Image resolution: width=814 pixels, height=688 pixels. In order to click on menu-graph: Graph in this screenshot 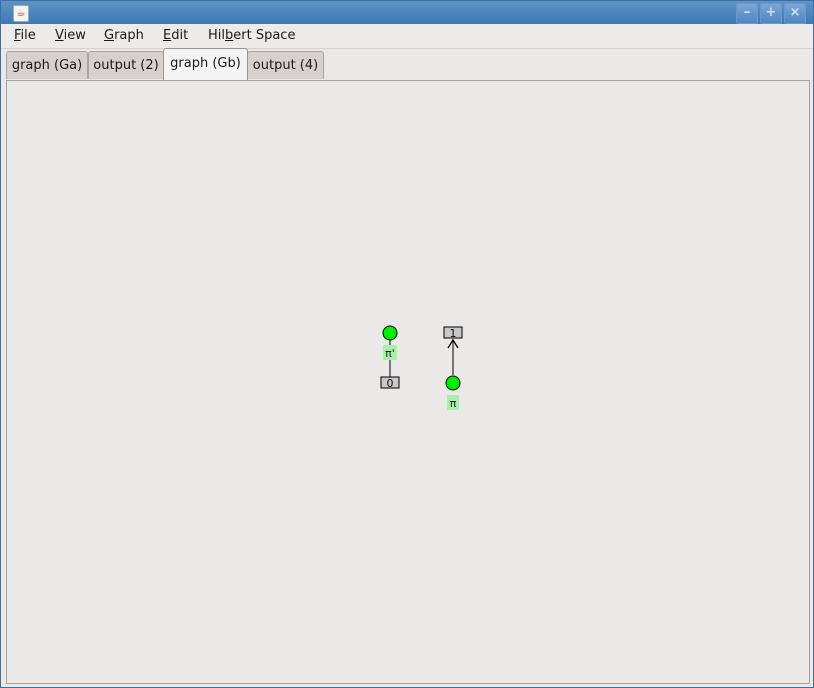, I will do `click(124, 35)`.